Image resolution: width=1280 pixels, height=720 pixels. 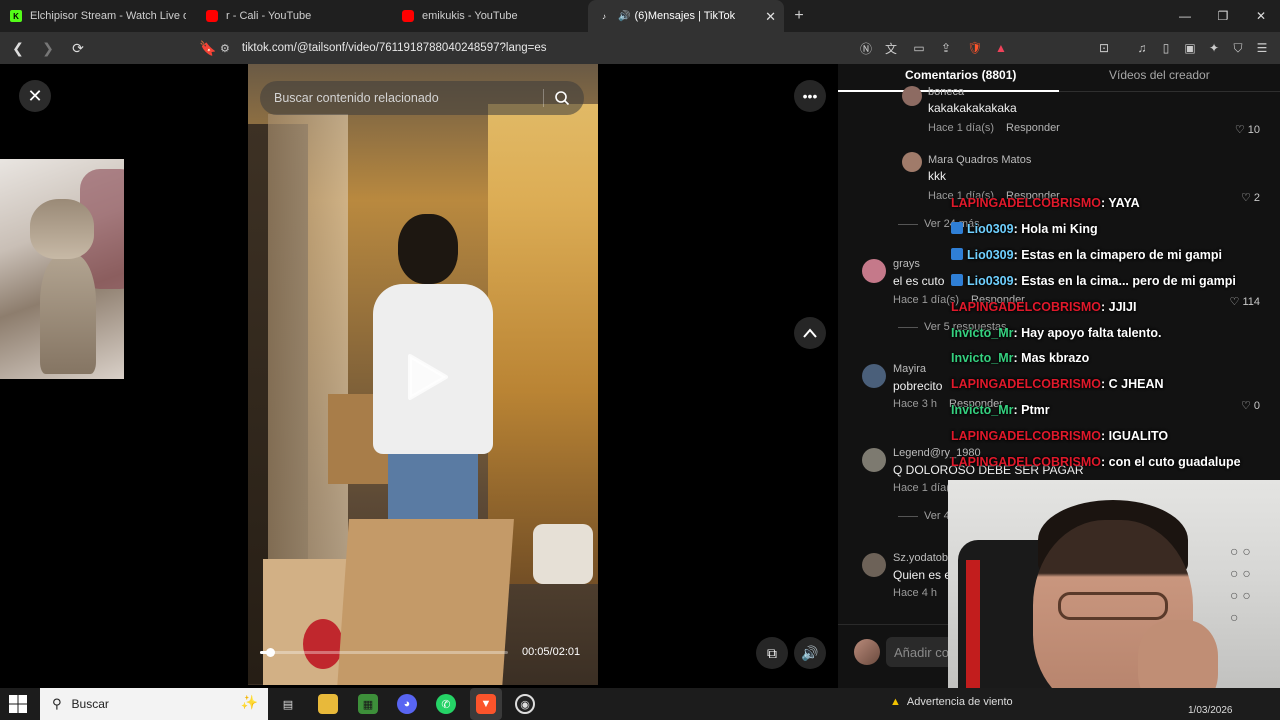 I want to click on tab-youtube-cali: r - Cali - YouTube, so click(x=294, y=16).